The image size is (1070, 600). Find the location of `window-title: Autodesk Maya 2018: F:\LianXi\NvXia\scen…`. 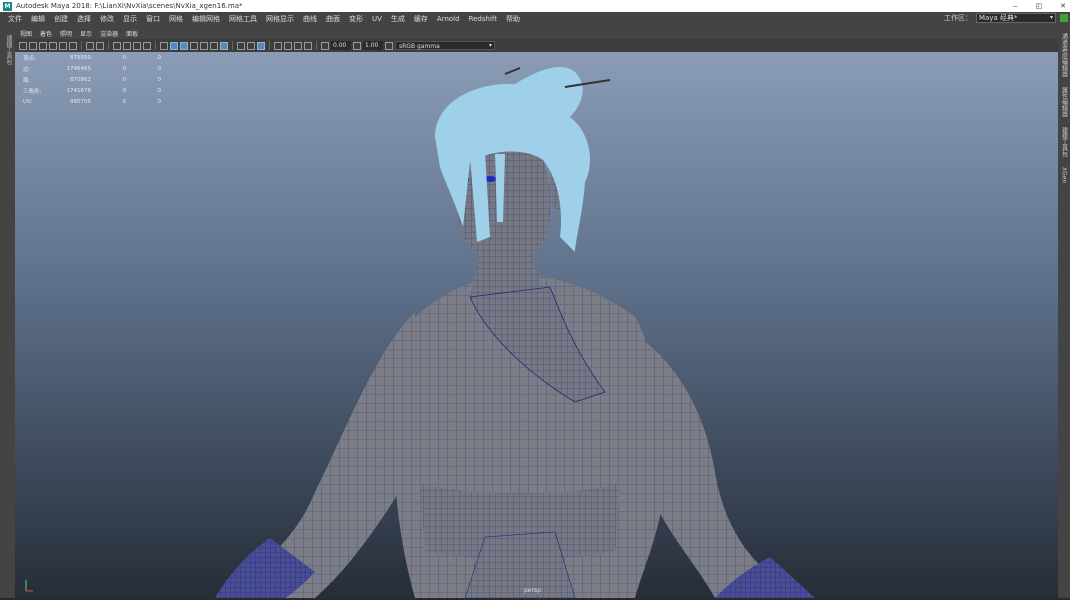

window-title: Autodesk Maya 2018: F:\LianXi\NvXia\scen… is located at coordinates (129, 6).